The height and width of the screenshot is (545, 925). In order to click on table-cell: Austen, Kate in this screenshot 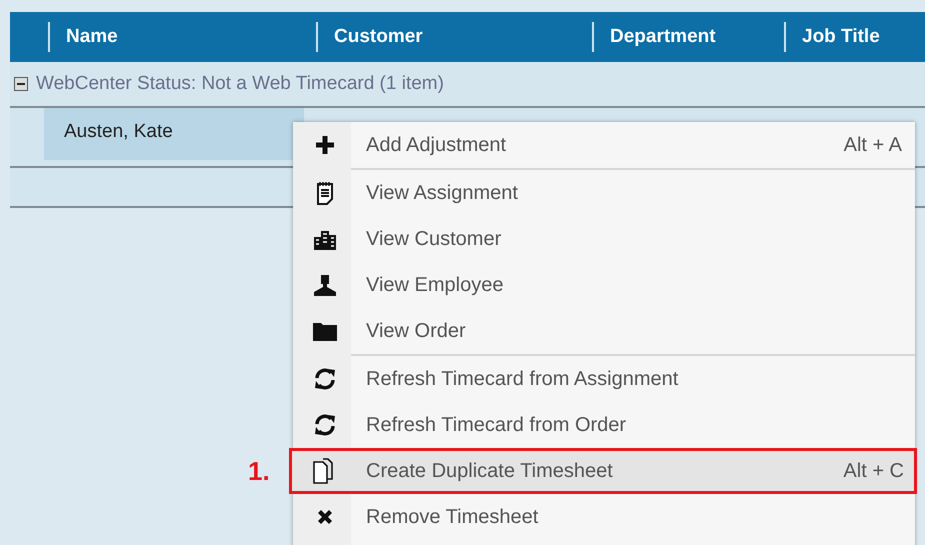, I will do `click(174, 134)`.